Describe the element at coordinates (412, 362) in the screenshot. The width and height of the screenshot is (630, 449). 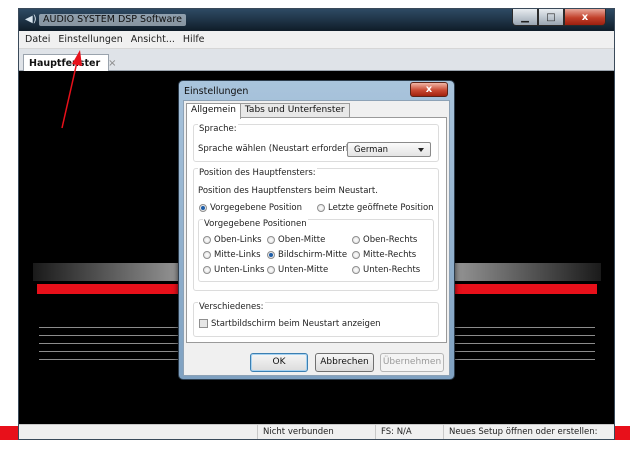
I see `apply-button: Übernehmen` at that location.